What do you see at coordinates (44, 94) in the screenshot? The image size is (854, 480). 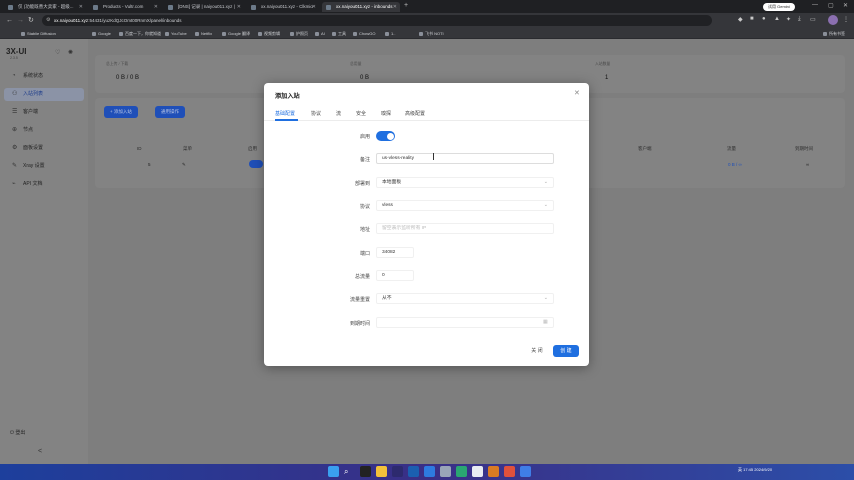 I see `sidebar-item-inbounds: ⚇ 入站列表` at bounding box center [44, 94].